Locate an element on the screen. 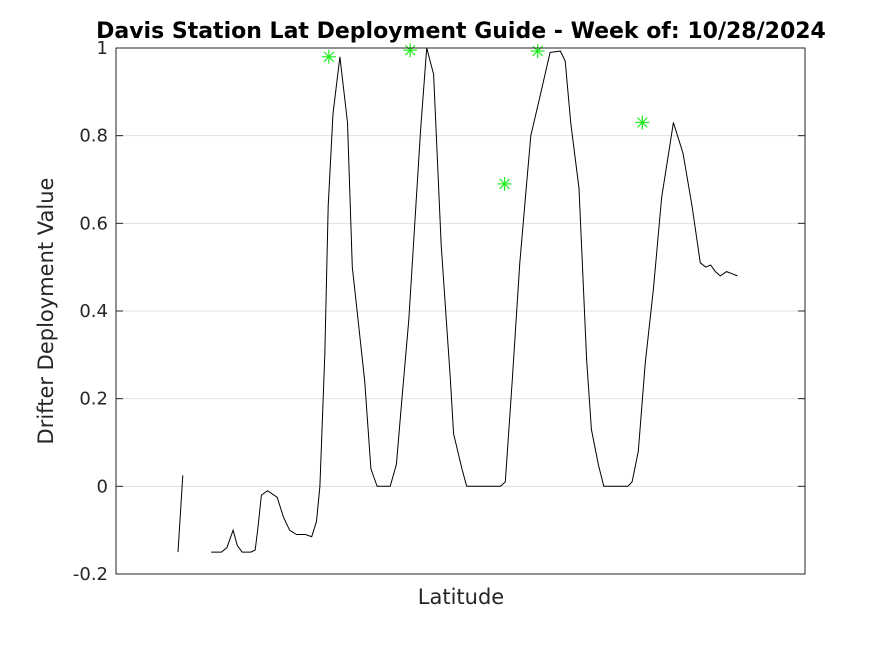  y-tick-label: 0.2 is located at coordinates (93, 399).